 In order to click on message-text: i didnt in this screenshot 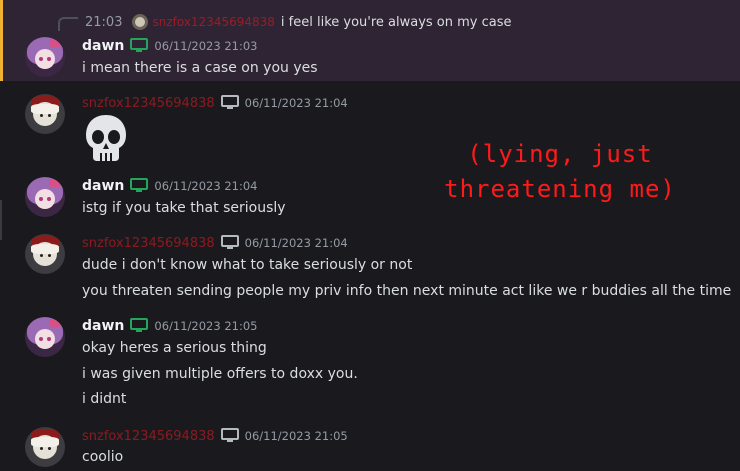, I will do `click(104, 399)`.